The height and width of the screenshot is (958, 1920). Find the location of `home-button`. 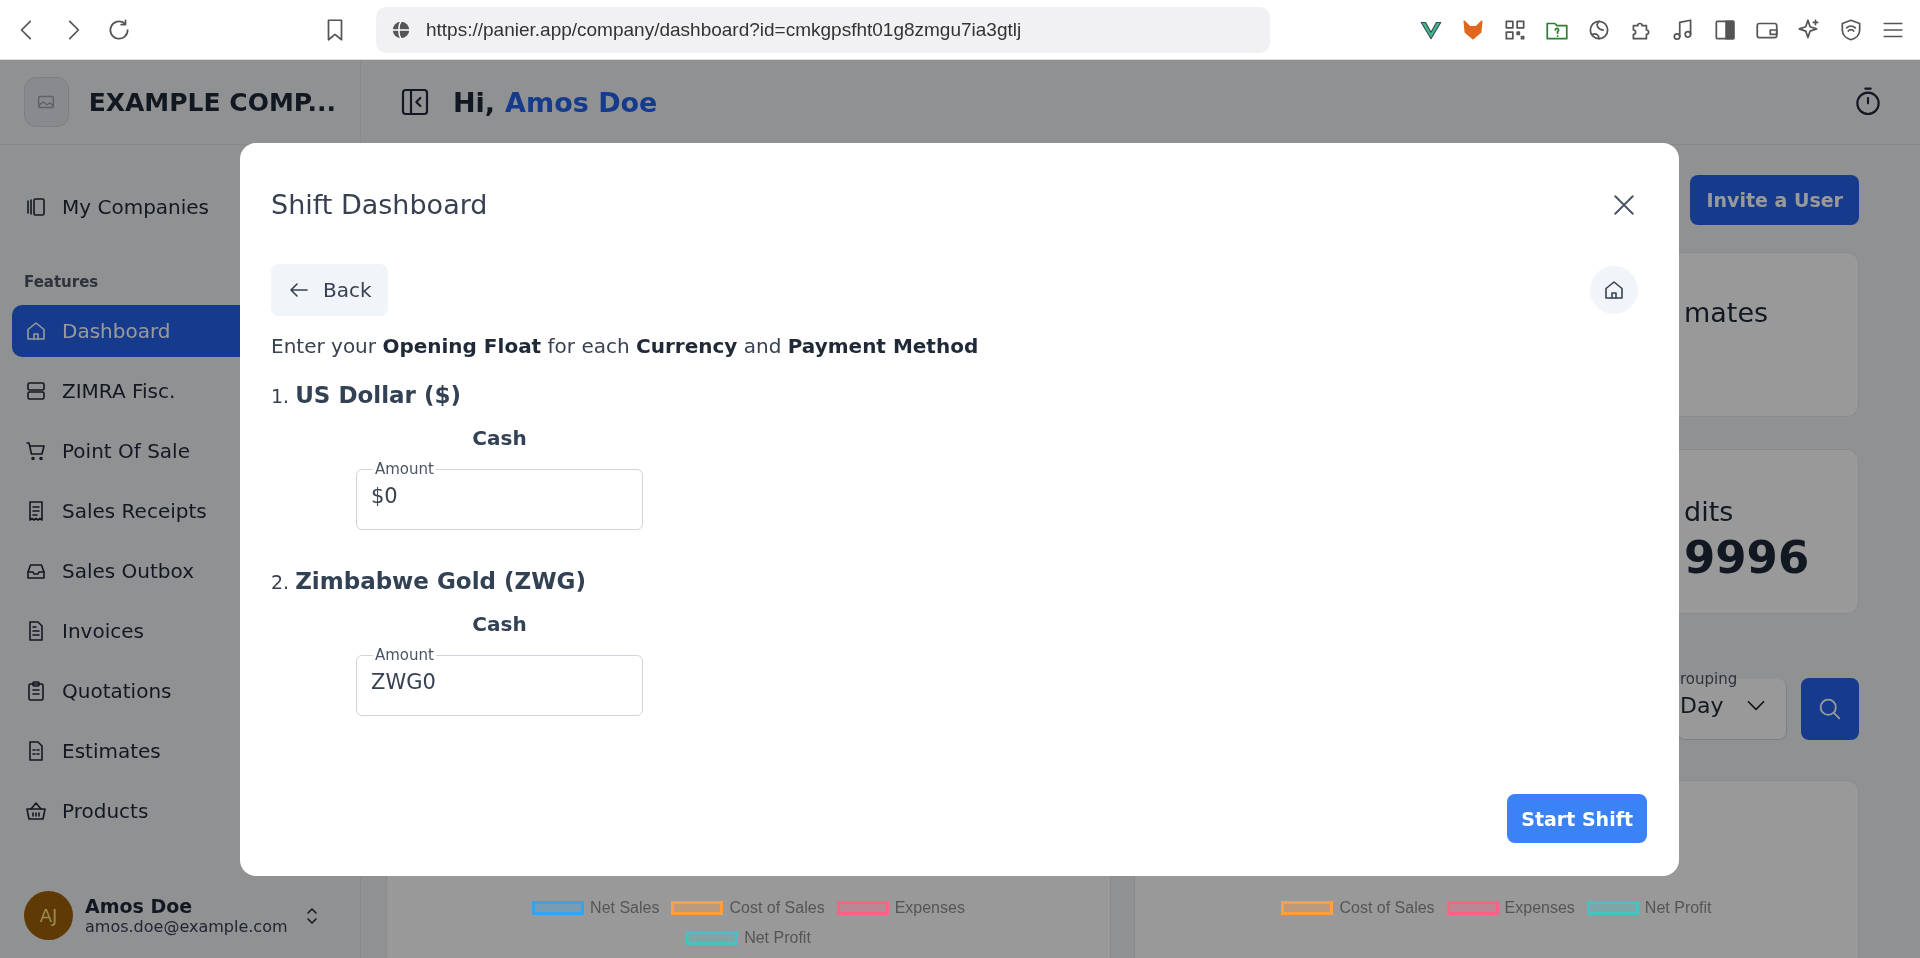

home-button is located at coordinates (1614, 290).